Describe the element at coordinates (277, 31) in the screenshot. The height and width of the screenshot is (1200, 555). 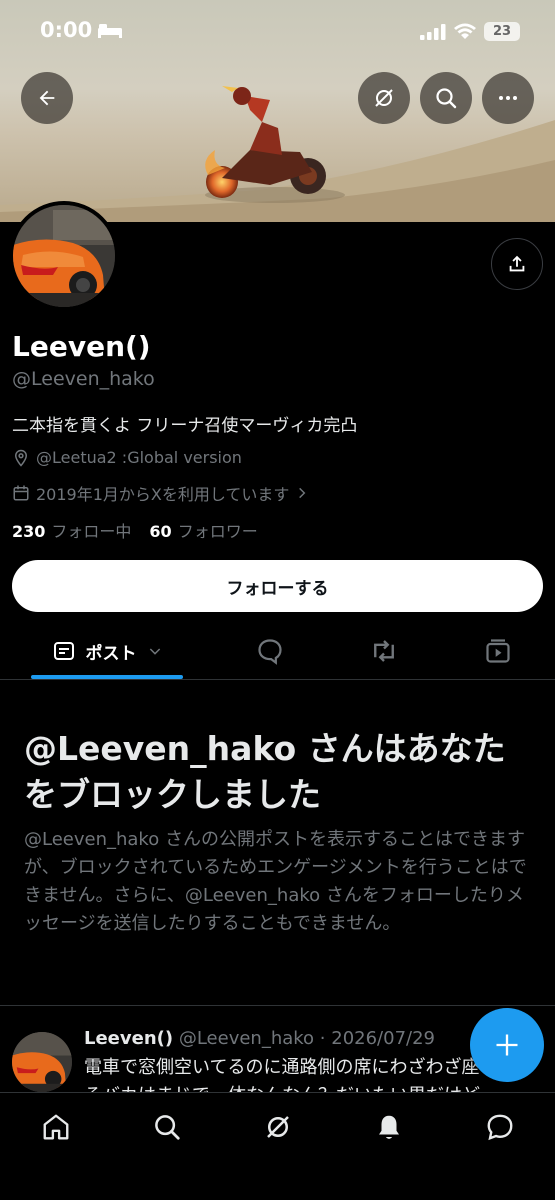
I see `status-bar: 0:00 23` at that location.